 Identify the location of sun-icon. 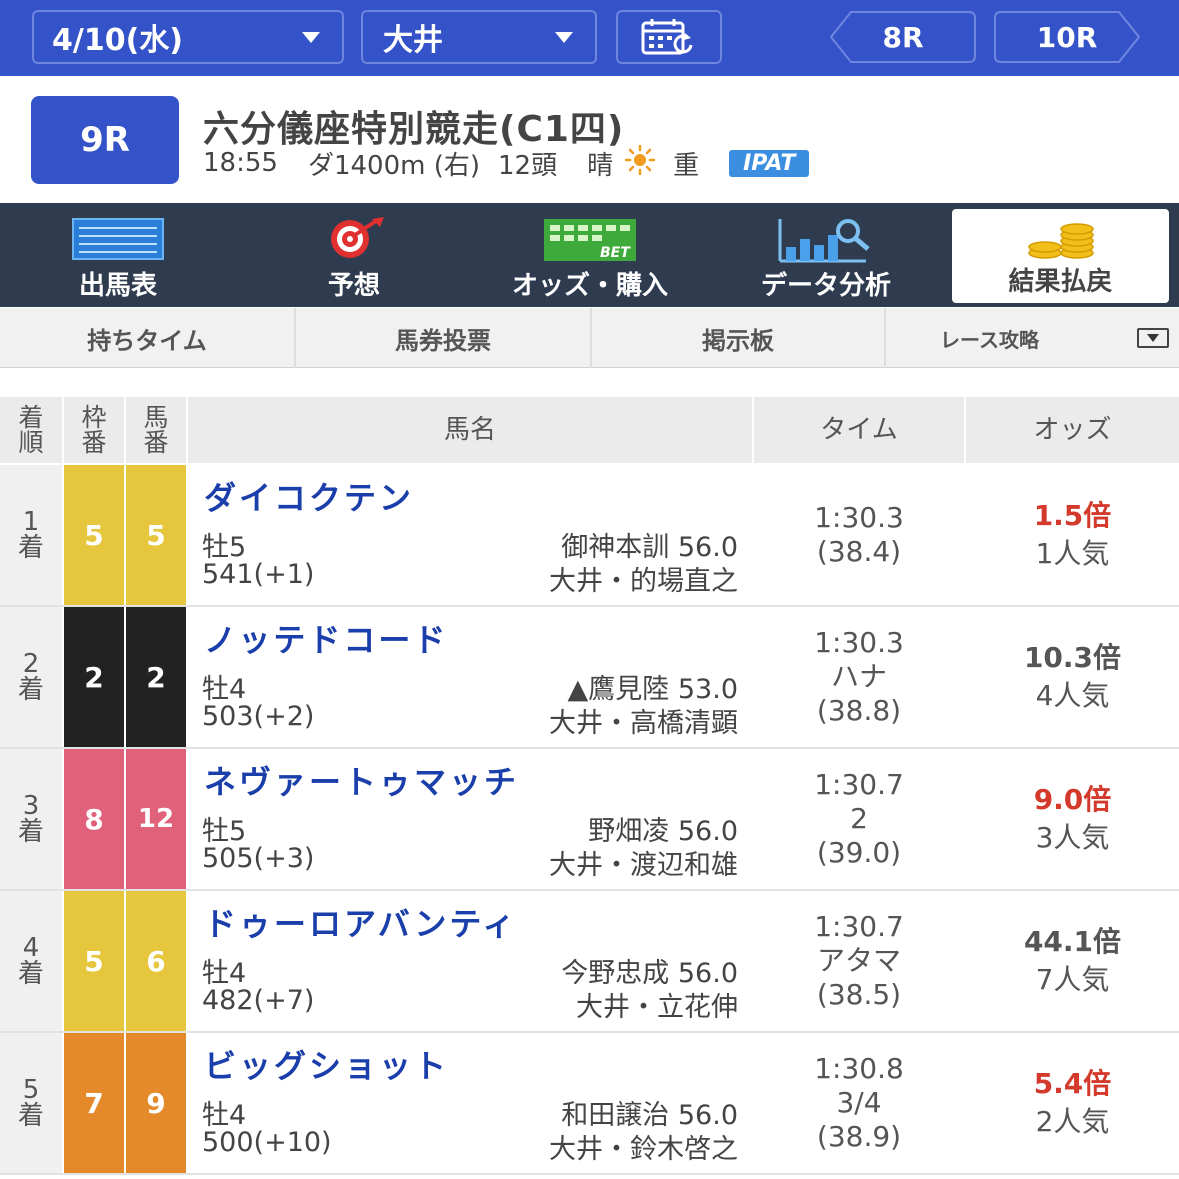
(640, 163).